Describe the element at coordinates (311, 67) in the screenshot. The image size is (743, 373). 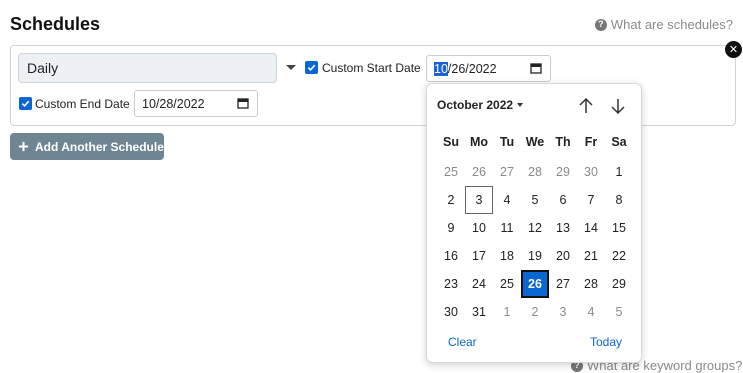
I see `custom-start-checkbox` at that location.